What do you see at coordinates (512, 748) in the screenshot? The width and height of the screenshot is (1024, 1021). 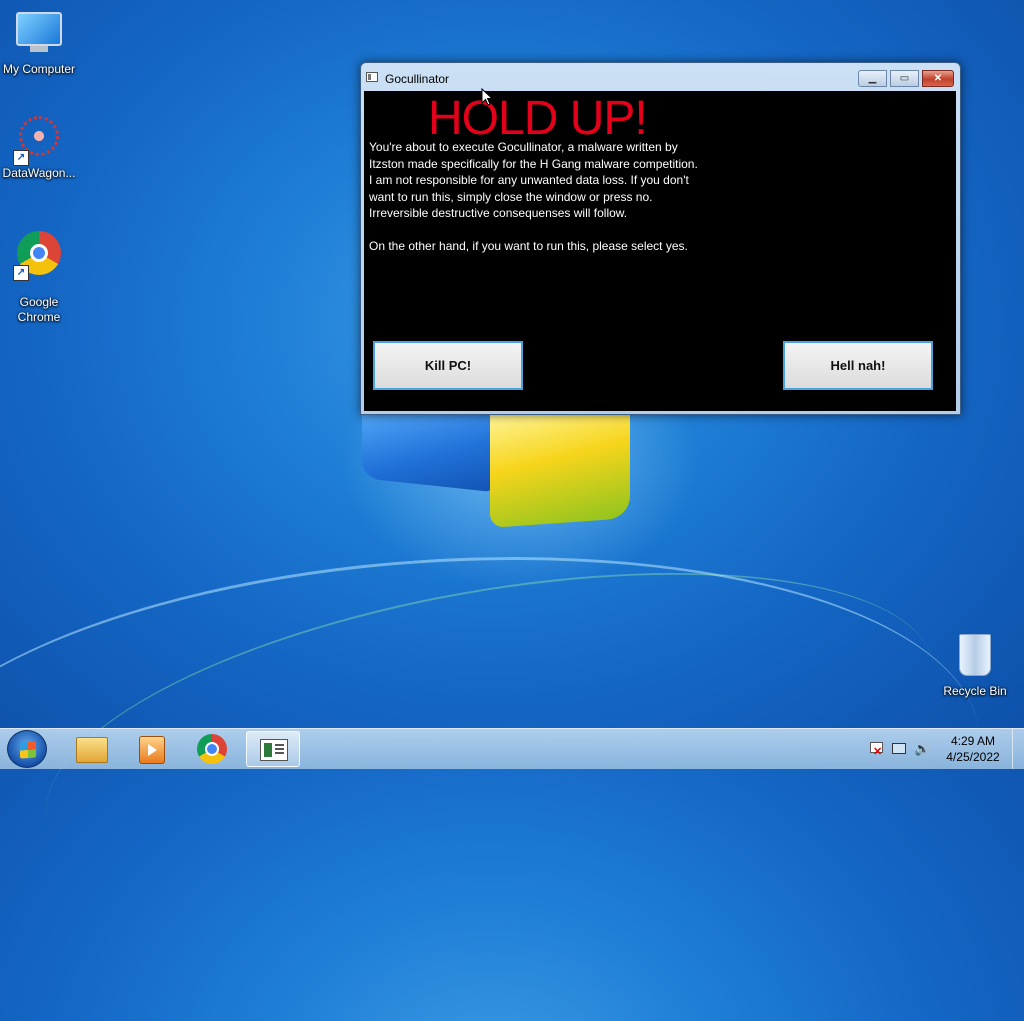 I see `taskbar: 🔊 4:29 AM 4/25/2022` at bounding box center [512, 748].